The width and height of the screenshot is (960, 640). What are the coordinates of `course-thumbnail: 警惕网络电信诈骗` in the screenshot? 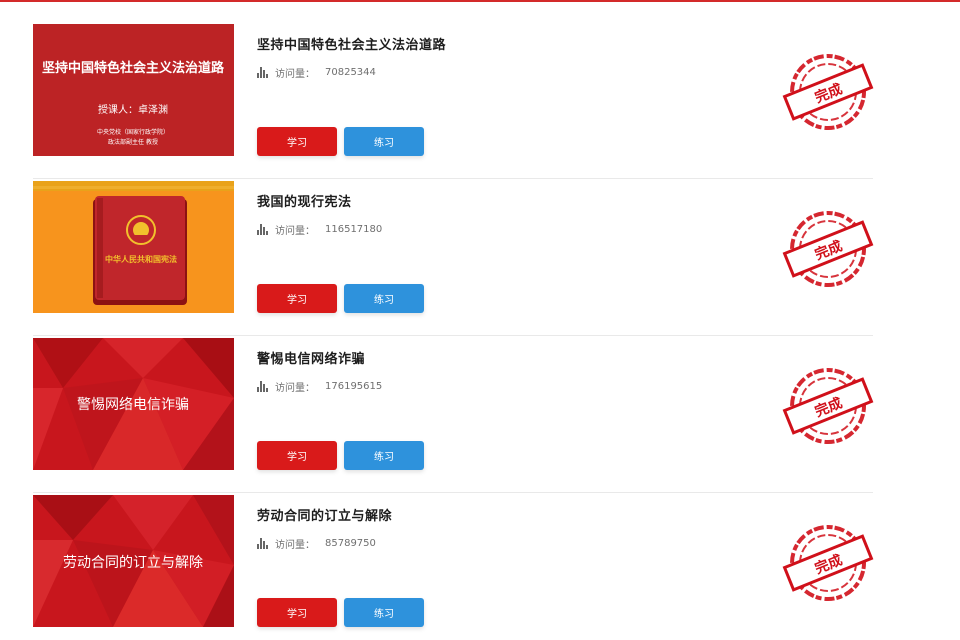 It's located at (133, 404).